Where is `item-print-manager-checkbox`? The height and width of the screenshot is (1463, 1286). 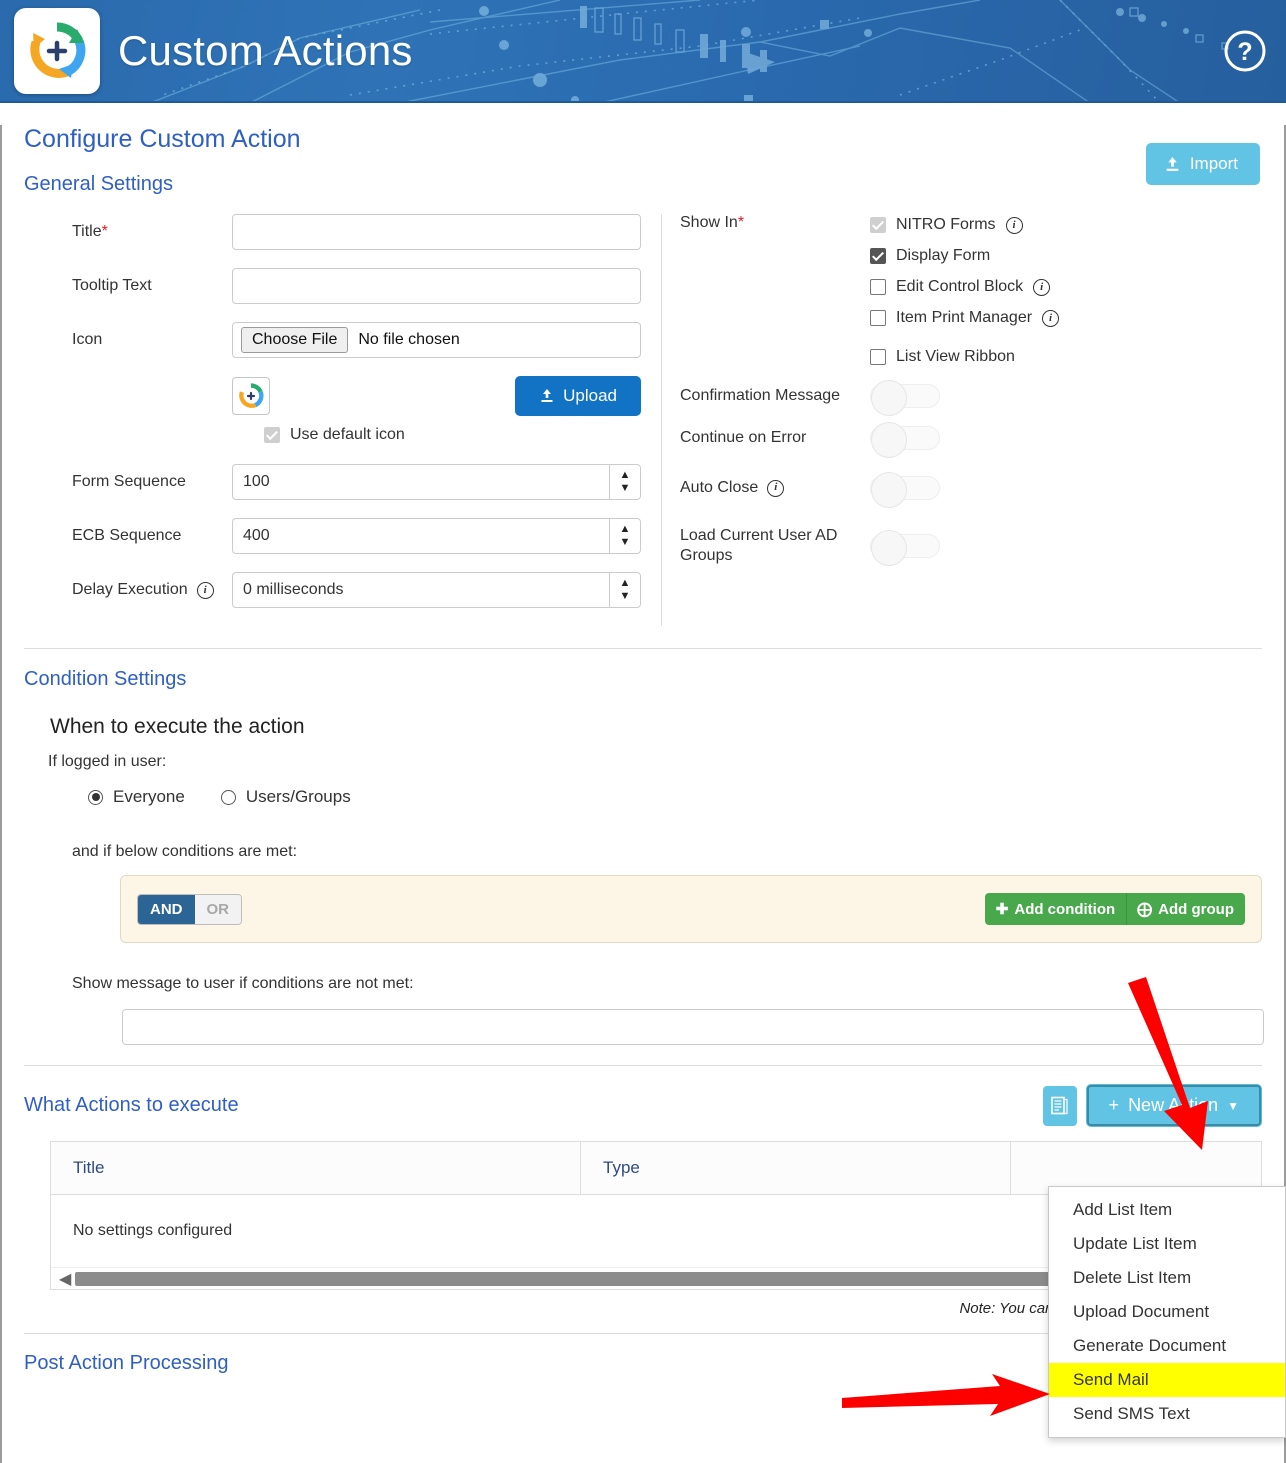 item-print-manager-checkbox is located at coordinates (878, 318).